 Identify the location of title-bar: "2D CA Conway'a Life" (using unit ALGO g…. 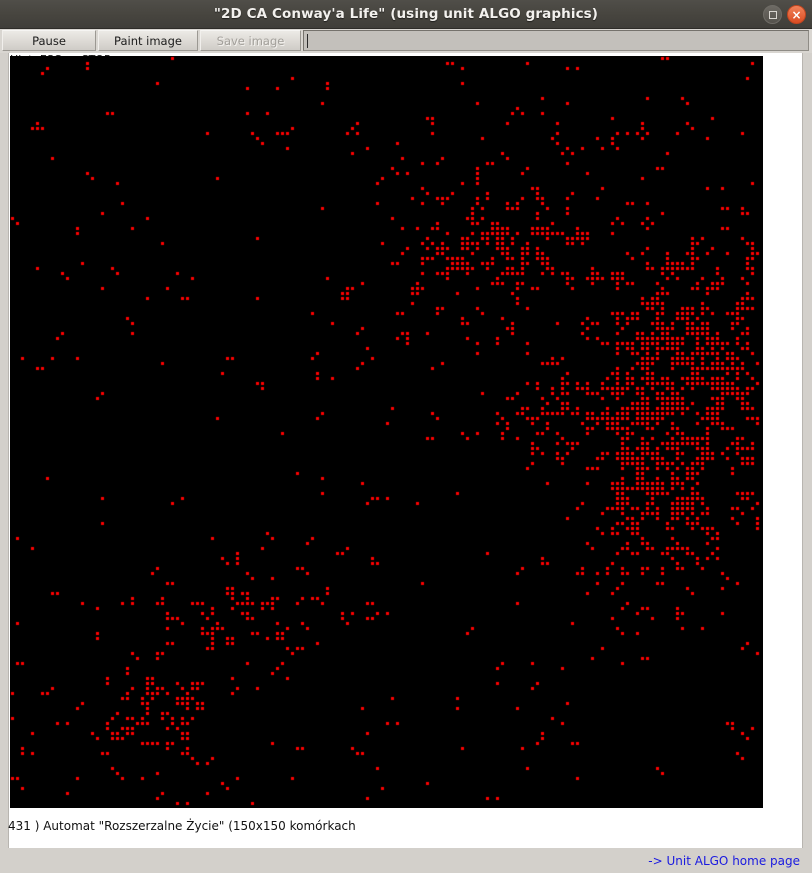
(406, 14).